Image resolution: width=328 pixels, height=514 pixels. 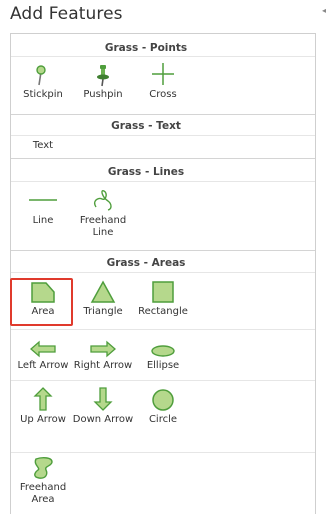 I want to click on tool-label: Circle, so click(x=163, y=419).